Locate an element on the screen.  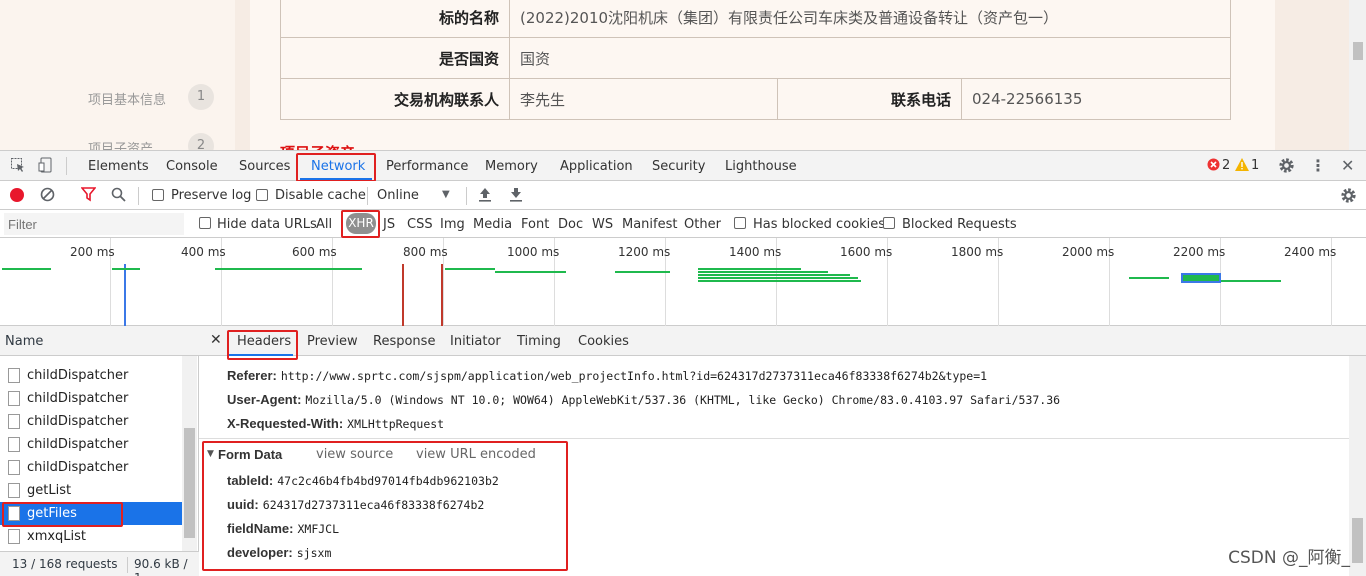
filter-icon is located at coordinates (88, 196).